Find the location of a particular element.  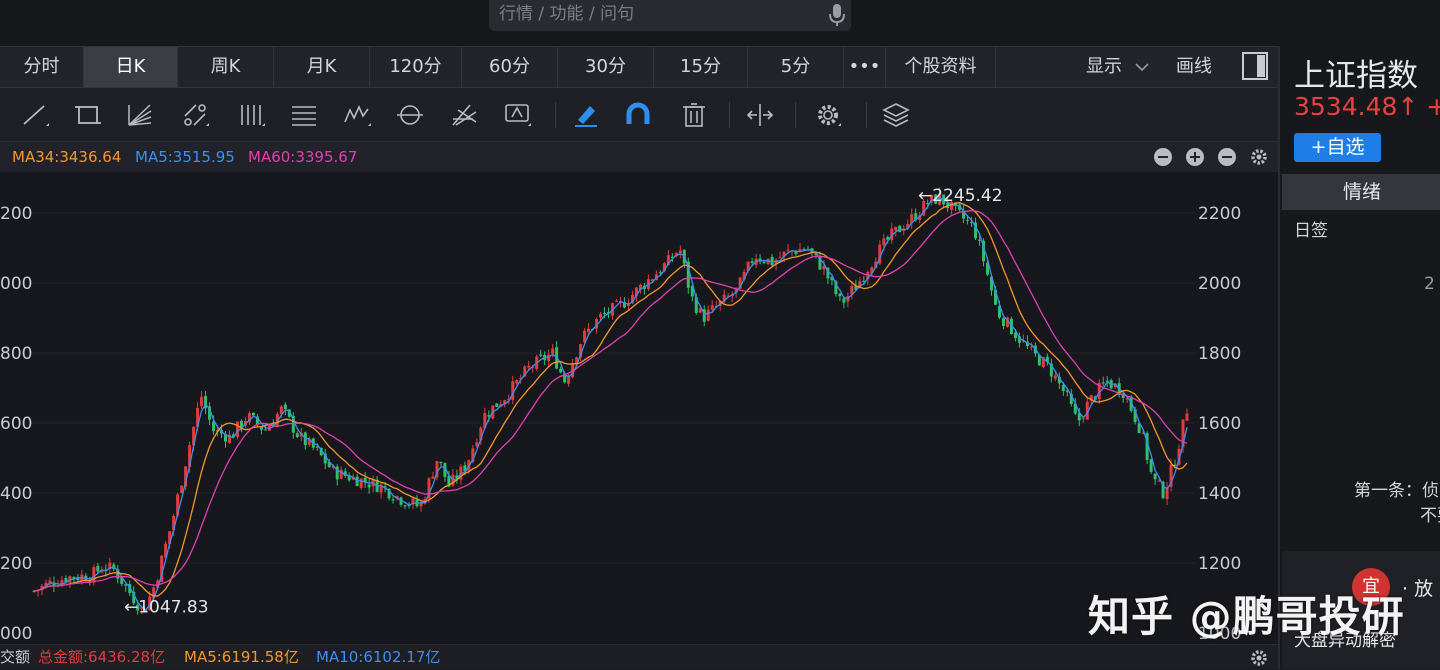

ma34-value: MA34:3436.64 is located at coordinates (67, 157).